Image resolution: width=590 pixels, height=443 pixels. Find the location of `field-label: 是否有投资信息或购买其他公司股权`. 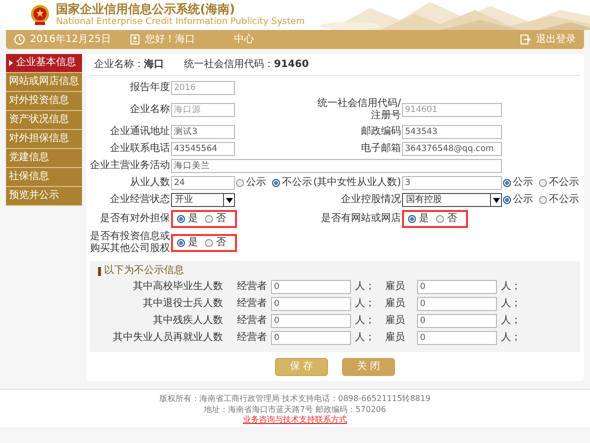

field-label: 是否有投资信息或购买其他公司股权 is located at coordinates (130, 243).